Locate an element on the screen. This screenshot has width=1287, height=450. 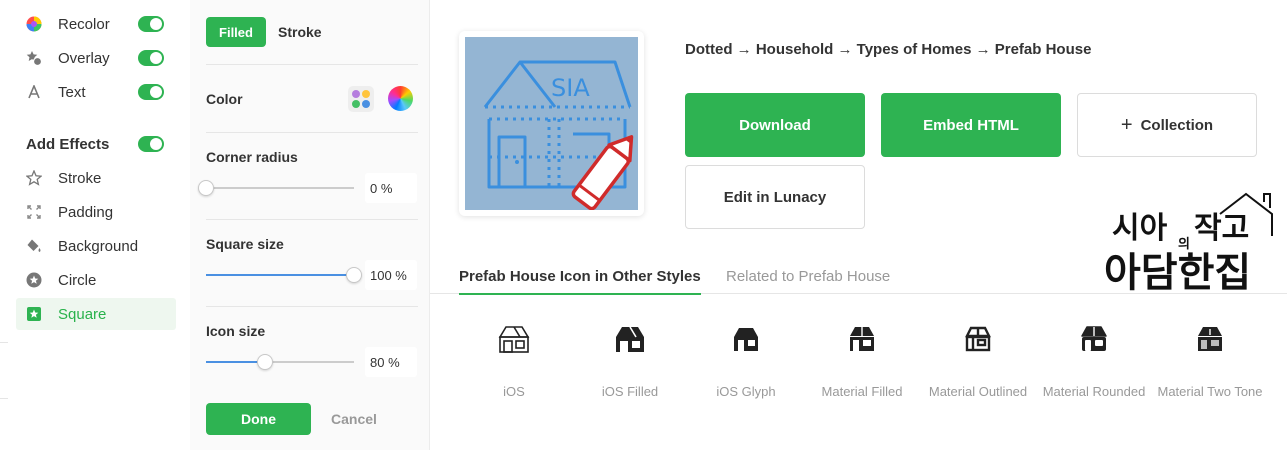
watermark-text-line1b: 작고 is located at coordinates (1221, 228).